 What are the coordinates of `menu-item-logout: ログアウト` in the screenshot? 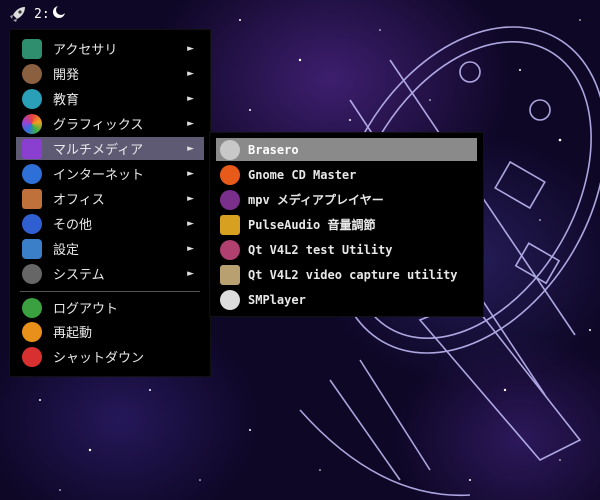 It's located at (110, 307).